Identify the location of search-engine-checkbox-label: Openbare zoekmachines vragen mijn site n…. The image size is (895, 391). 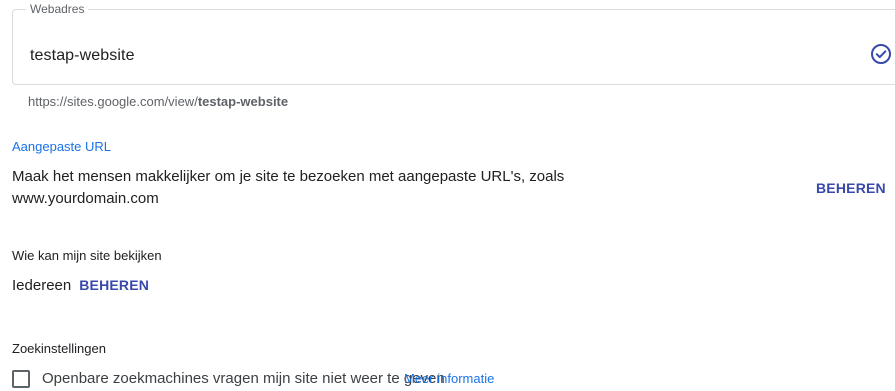
(243, 379).